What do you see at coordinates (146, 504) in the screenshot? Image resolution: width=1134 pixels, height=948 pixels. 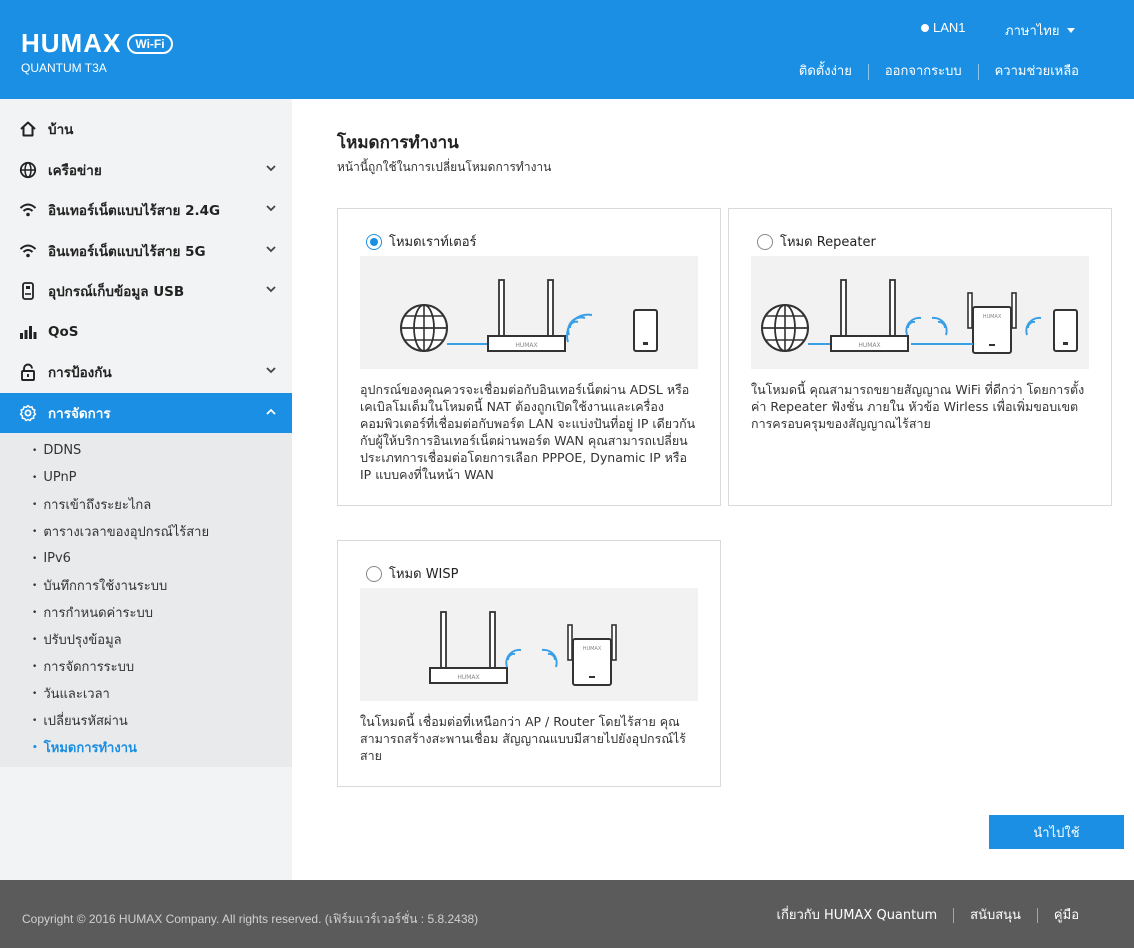 I see `submenu-item-remote-access: การเข้าถึงระยะไกล` at bounding box center [146, 504].